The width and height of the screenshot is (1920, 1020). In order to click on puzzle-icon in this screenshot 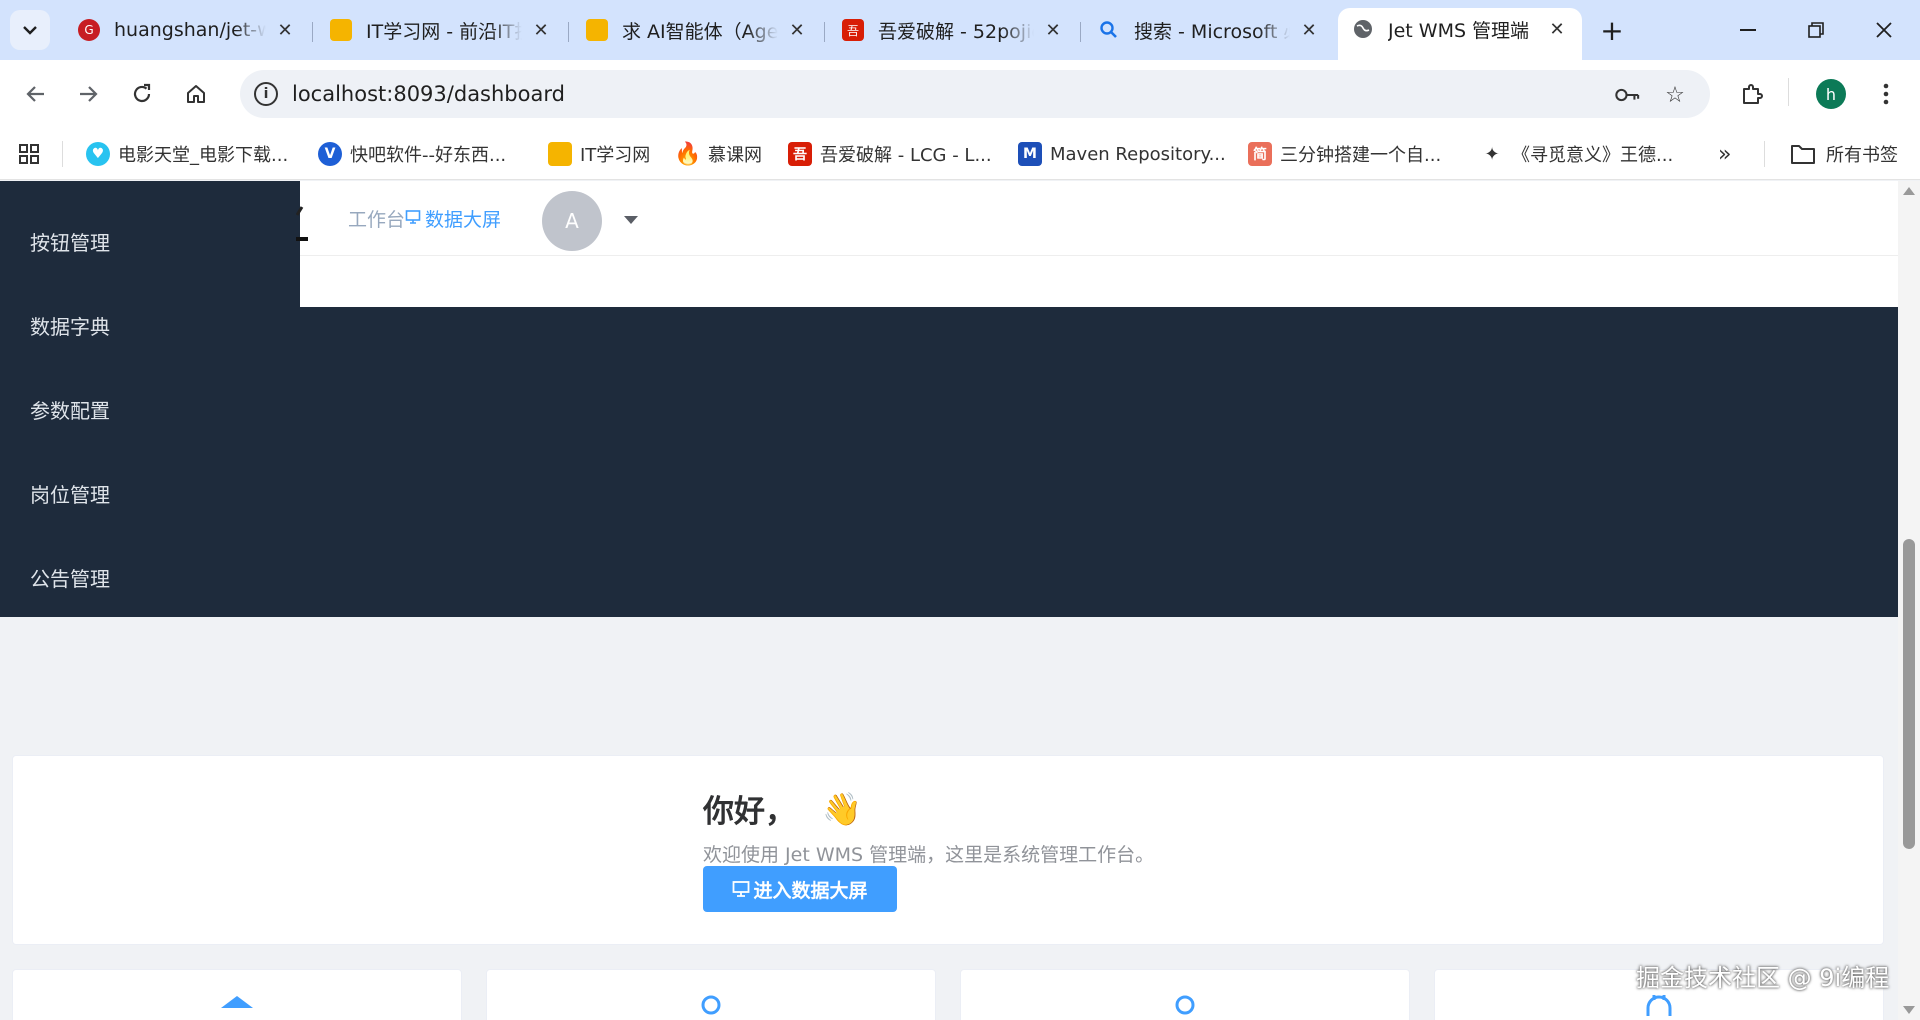, I will do `click(1753, 94)`.